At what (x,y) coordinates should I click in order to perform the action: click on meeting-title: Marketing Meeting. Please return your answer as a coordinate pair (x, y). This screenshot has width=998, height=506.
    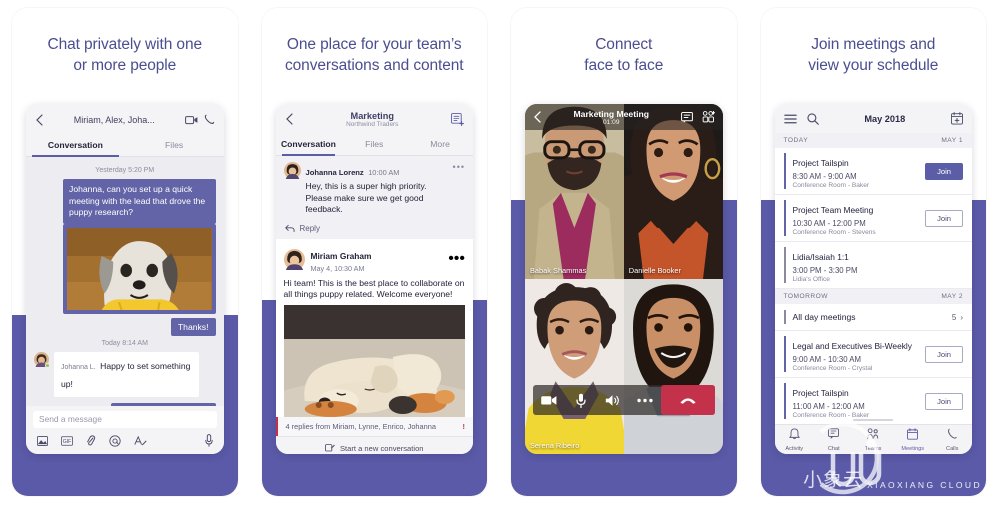
    Looking at the image, I should click on (611, 113).